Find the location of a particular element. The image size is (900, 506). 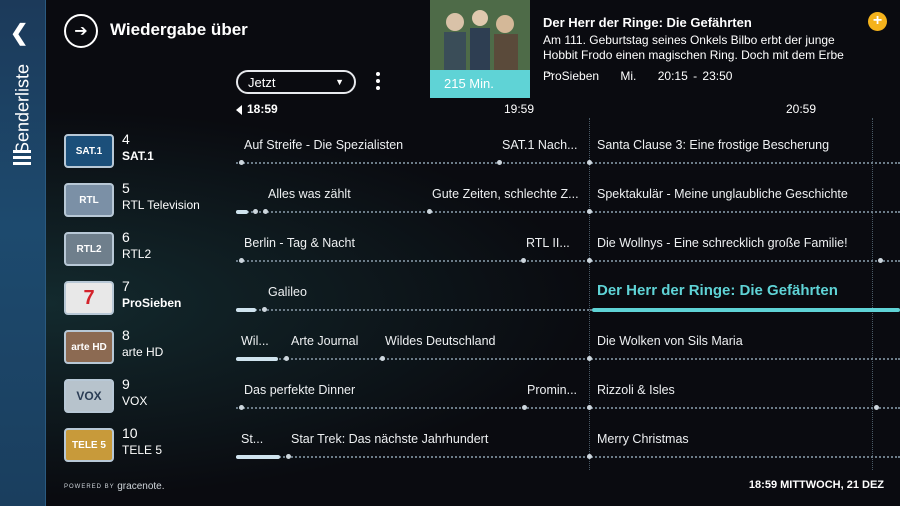

program-time: 20:15 - 23:50 is located at coordinates (695, 76).